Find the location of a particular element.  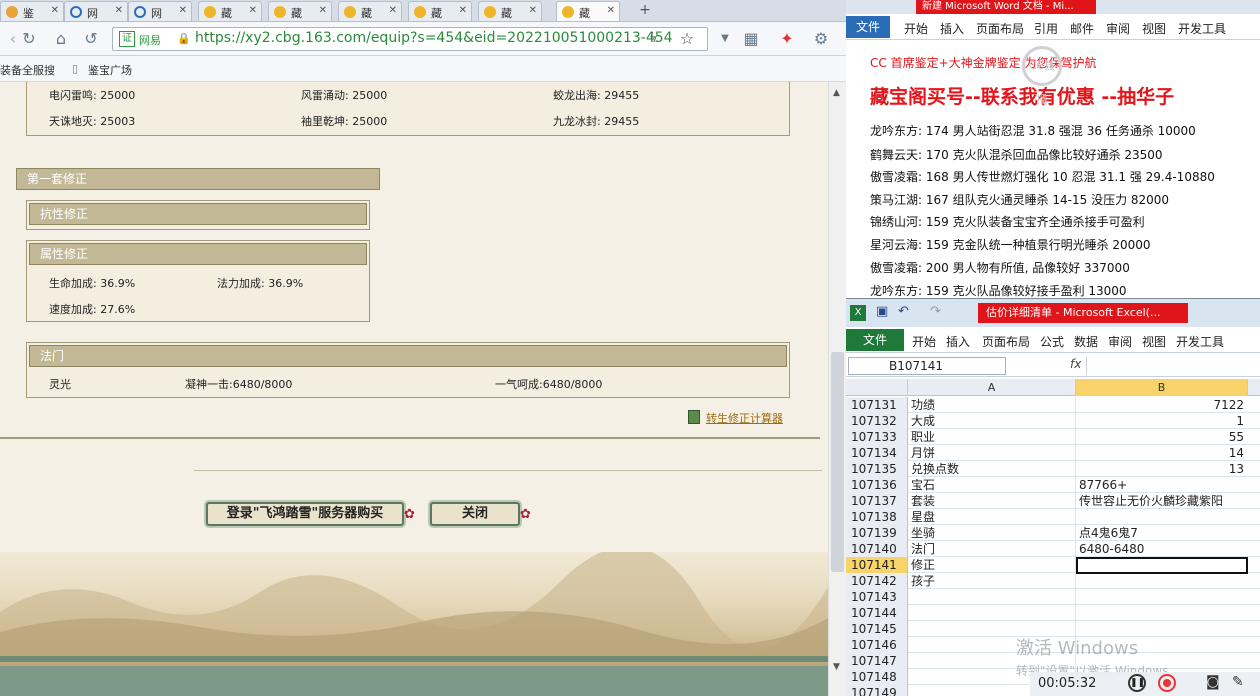

row-header: 107141 is located at coordinates (877, 565).